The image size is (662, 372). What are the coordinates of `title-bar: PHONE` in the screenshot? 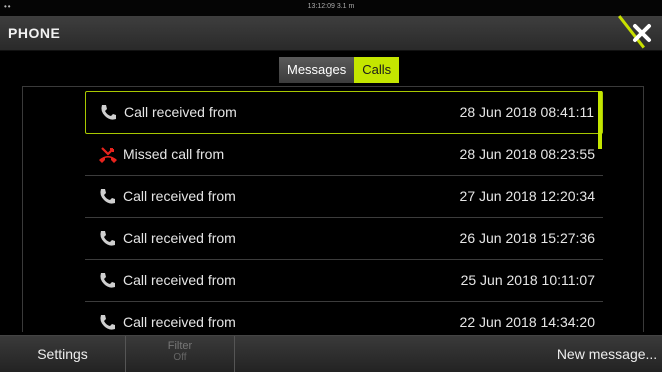 It's located at (331, 33).